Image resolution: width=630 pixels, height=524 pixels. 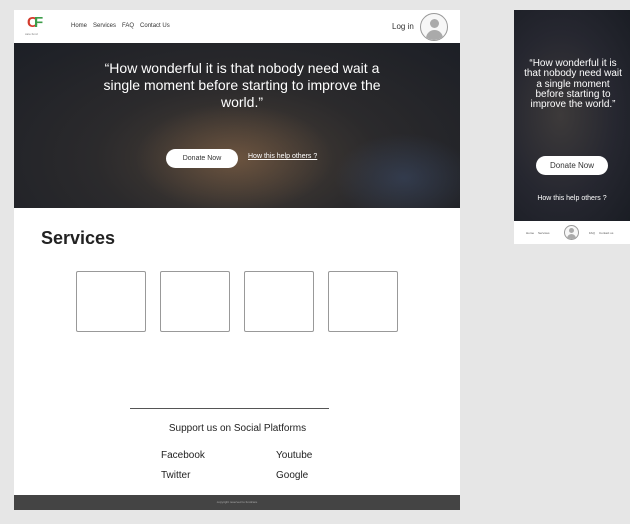 I want to click on footer-bar: copyright reserved to fundcare, so click(x=237, y=502).